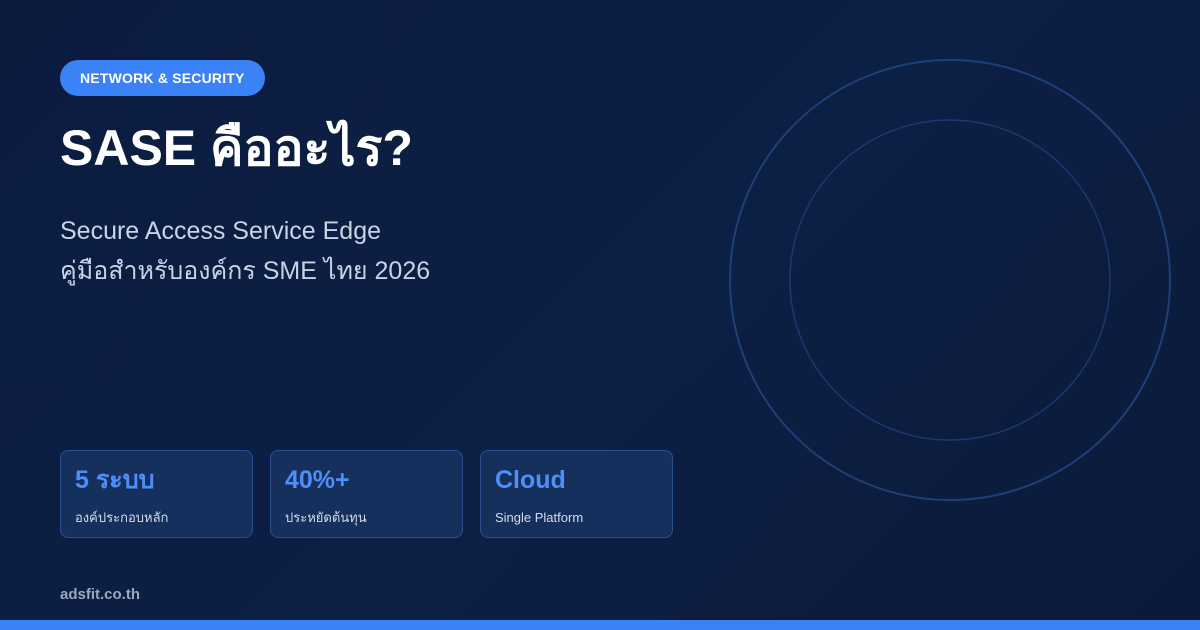  What do you see at coordinates (162, 78) in the screenshot?
I see `category-badge: NETWORK & SECURITY` at bounding box center [162, 78].